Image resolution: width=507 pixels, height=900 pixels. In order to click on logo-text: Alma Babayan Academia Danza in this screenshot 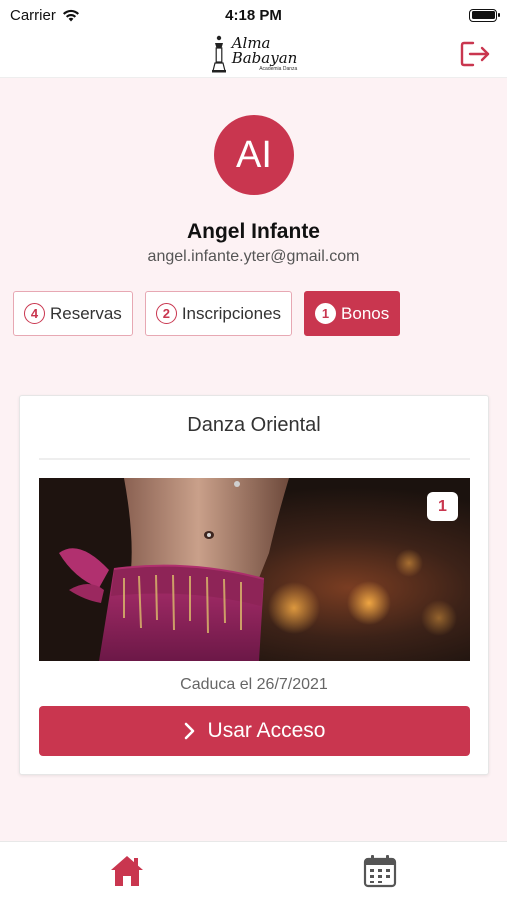, I will do `click(264, 53)`.